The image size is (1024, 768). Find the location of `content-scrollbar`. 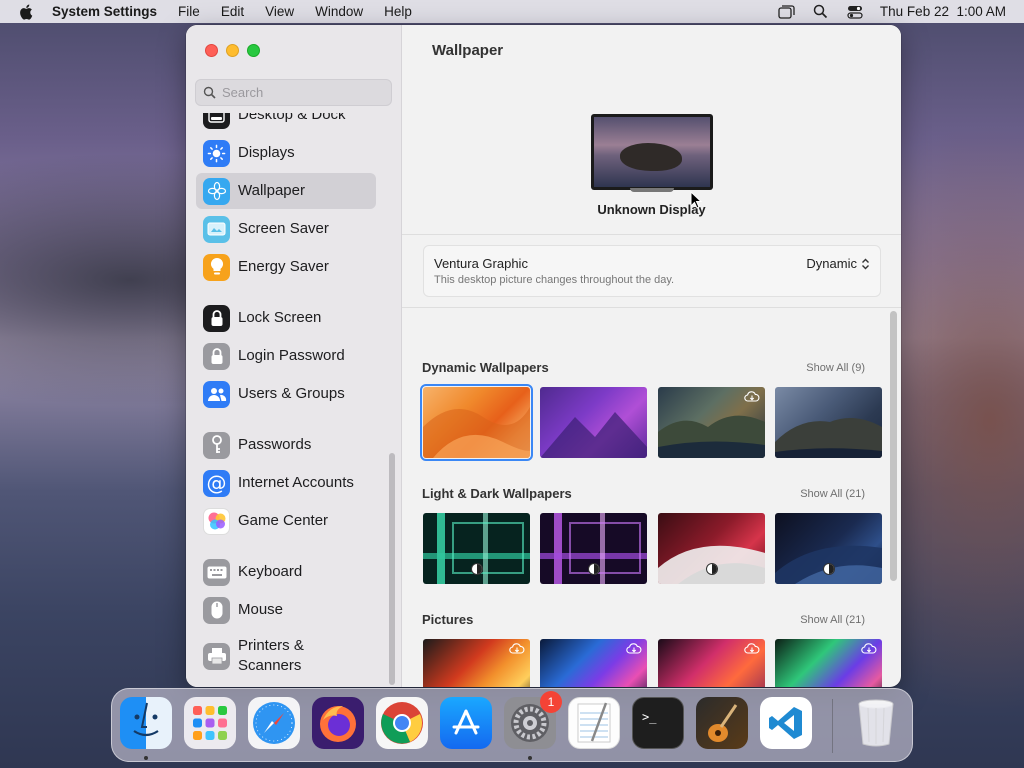

content-scrollbar is located at coordinates (893, 446).